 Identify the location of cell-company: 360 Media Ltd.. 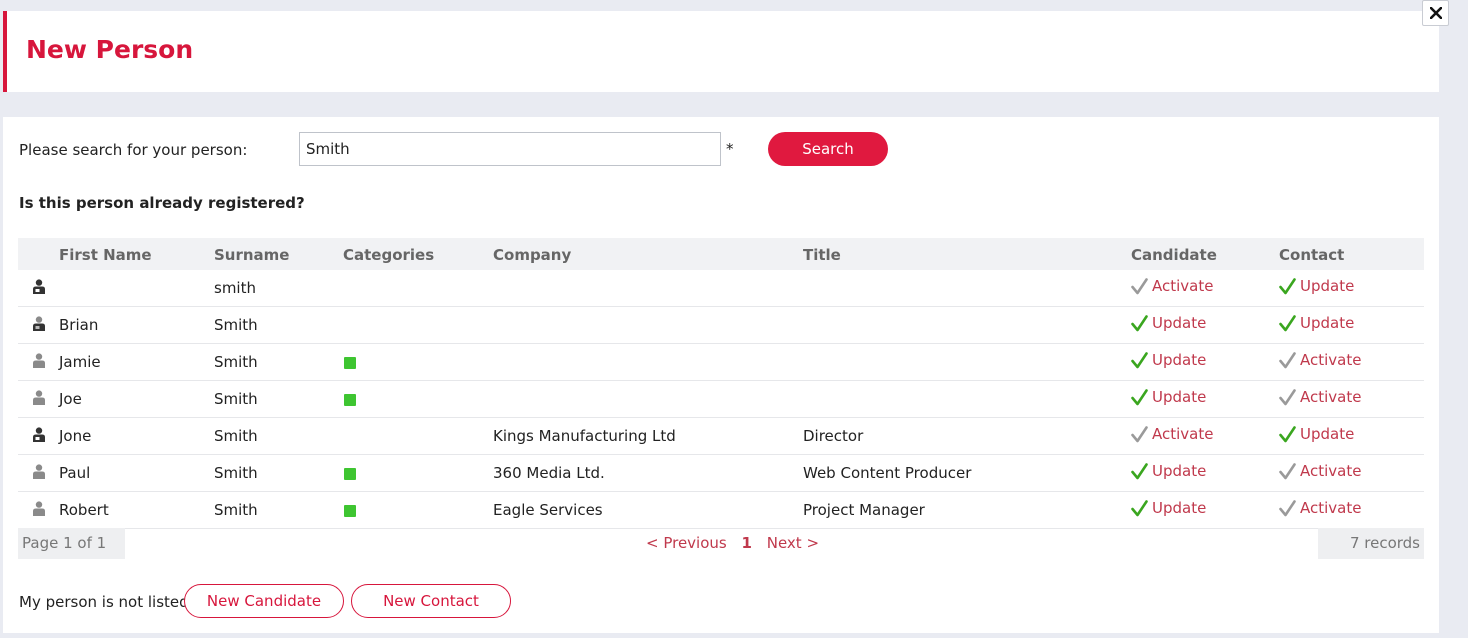
(648, 473).